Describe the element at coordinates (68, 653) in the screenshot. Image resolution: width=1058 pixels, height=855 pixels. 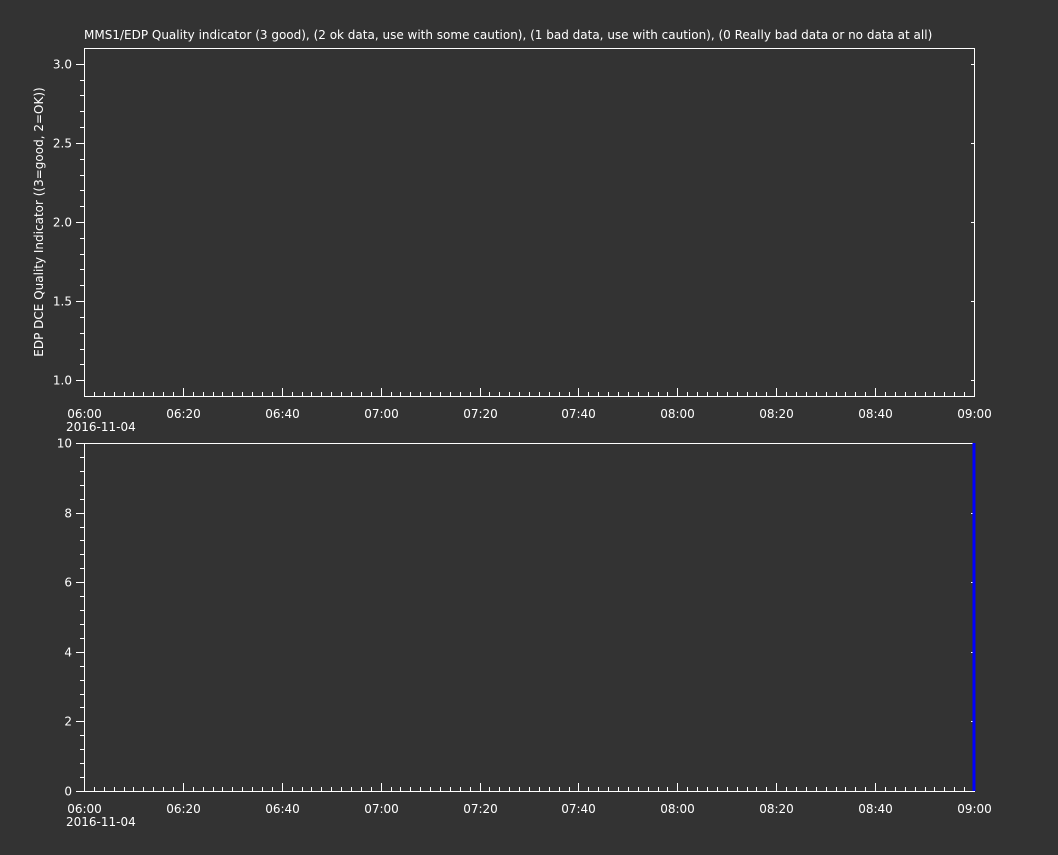
I see `y-tick-label: 4` at that location.